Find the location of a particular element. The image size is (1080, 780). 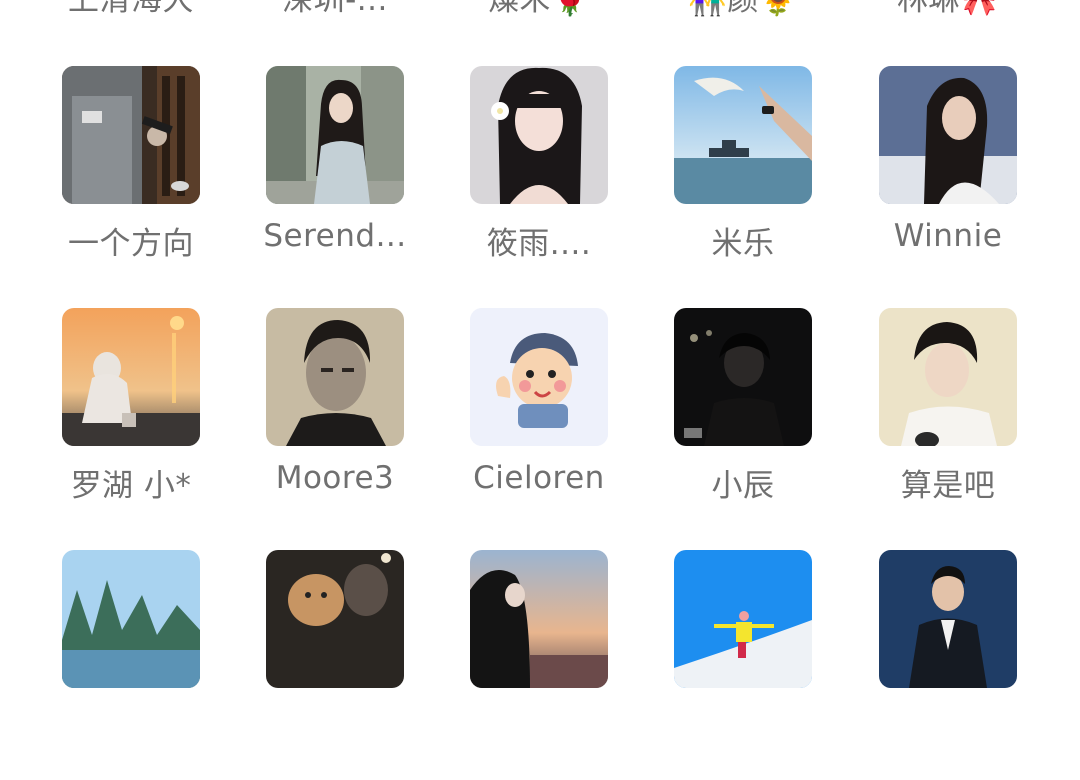

young-man-portrait-photo is located at coordinates (948, 377).